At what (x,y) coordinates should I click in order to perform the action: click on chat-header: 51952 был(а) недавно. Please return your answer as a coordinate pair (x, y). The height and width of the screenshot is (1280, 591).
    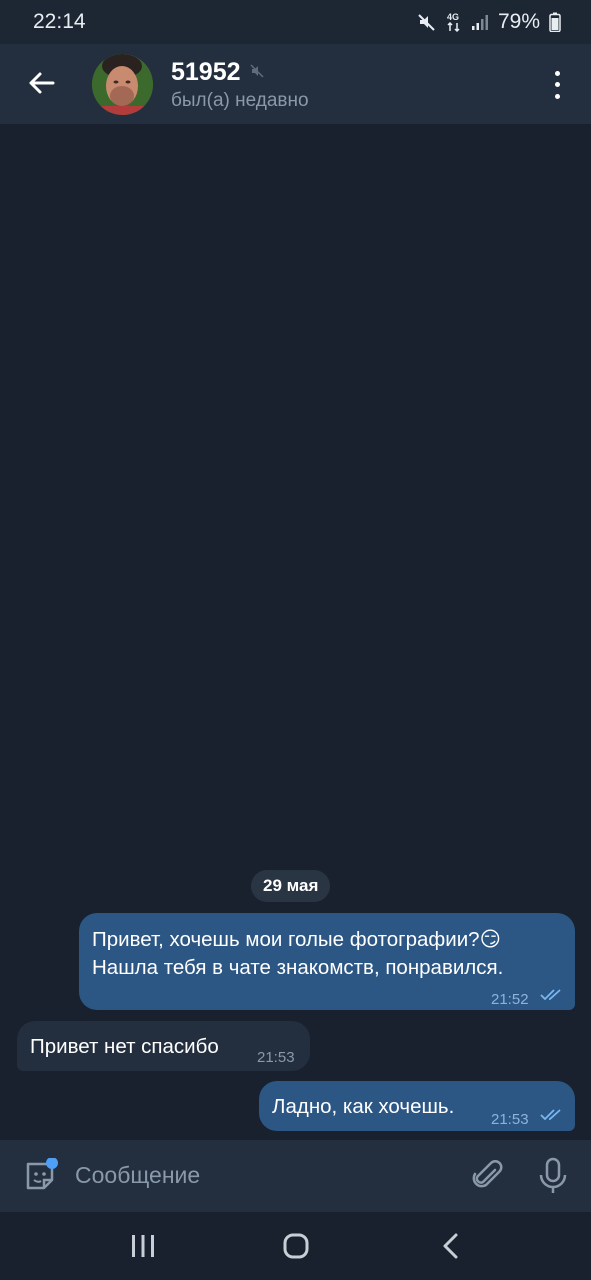
    Looking at the image, I should click on (295, 84).